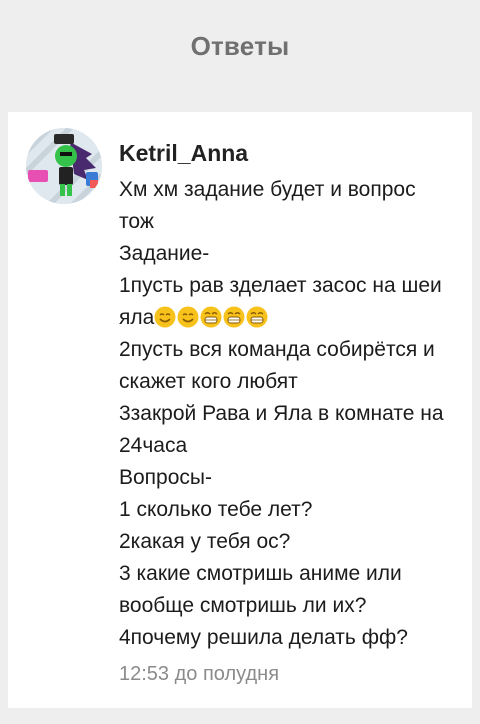 The image size is (480, 724). Describe the element at coordinates (280, 285) in the screenshot. I see `comment-line: 1пусть рав зделает засос на шеи` at that location.